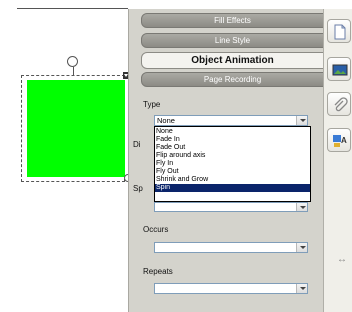 Image resolution: width=352 pixels, height=312 pixels. I want to click on direction-label: Di, so click(137, 144).